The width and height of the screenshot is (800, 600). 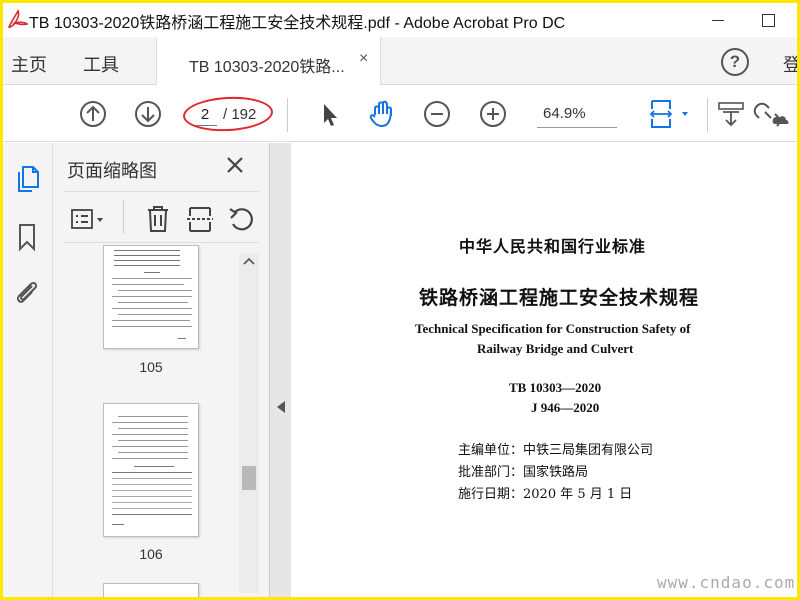 I want to click on thumbnail-label: 106, so click(x=151, y=554).